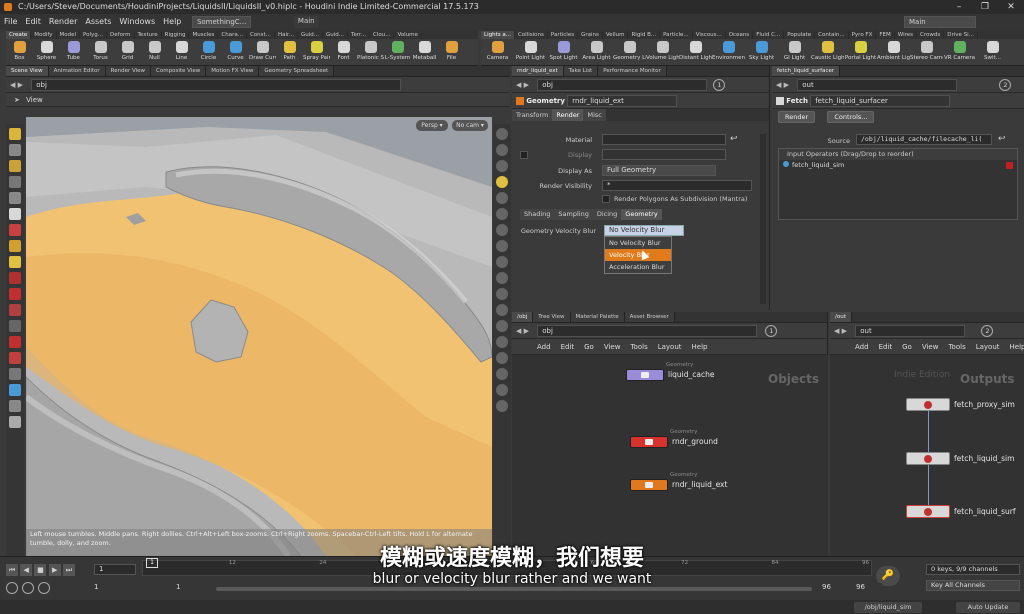 This screenshot has height=614, width=1024. I want to click on object-node-rndr-liquid-ext, so click(649, 485).